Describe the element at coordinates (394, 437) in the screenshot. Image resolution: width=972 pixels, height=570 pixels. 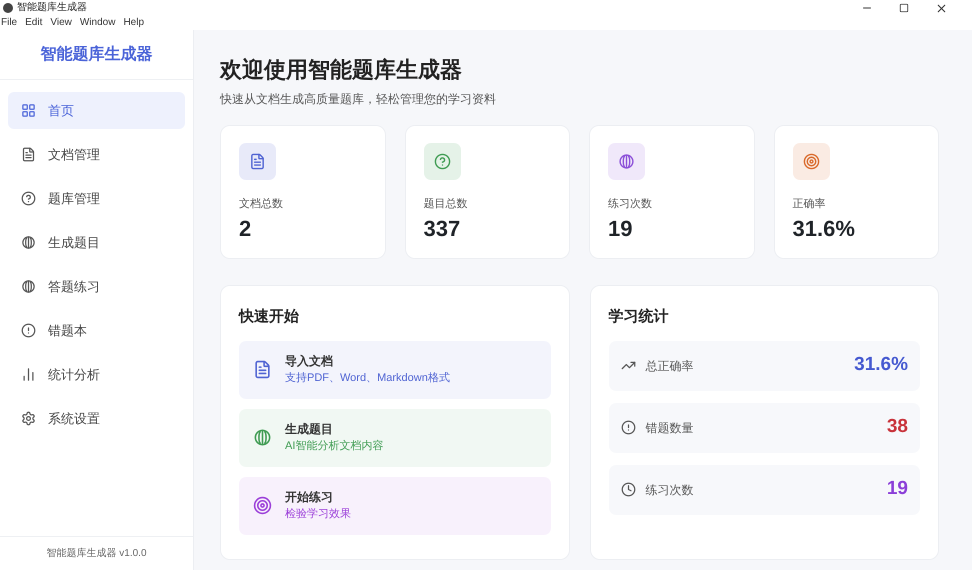
I see `quick-action: 生成题目 AI智能分析文档内容` at that location.